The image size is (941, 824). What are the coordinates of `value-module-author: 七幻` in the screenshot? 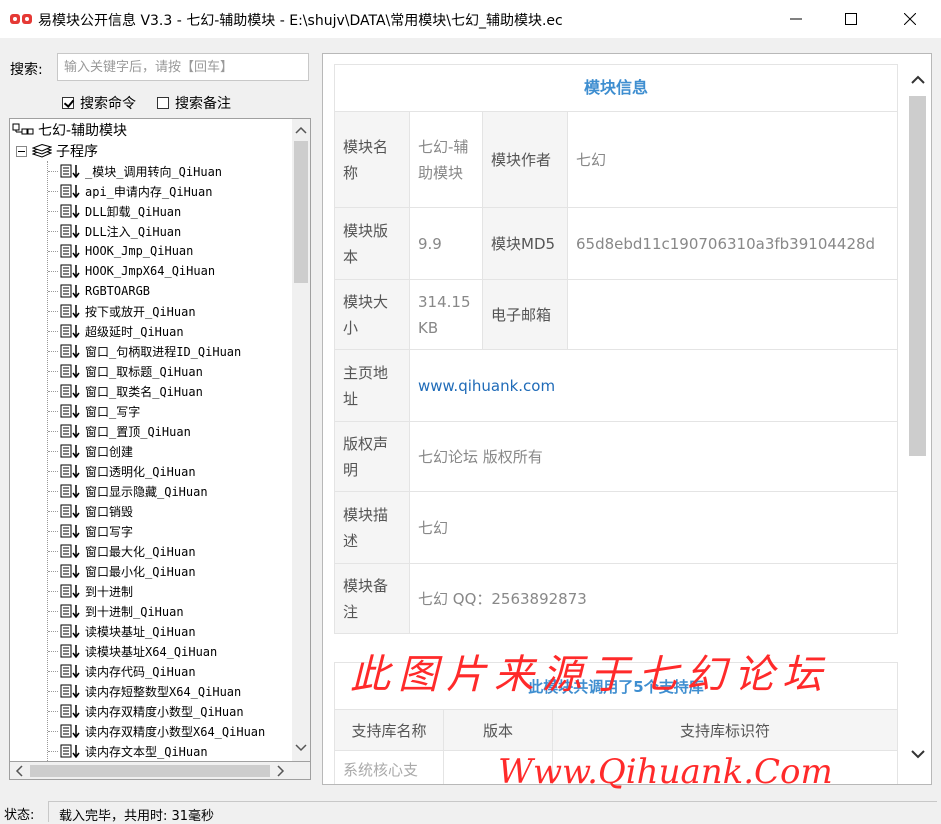 It's located at (732, 159).